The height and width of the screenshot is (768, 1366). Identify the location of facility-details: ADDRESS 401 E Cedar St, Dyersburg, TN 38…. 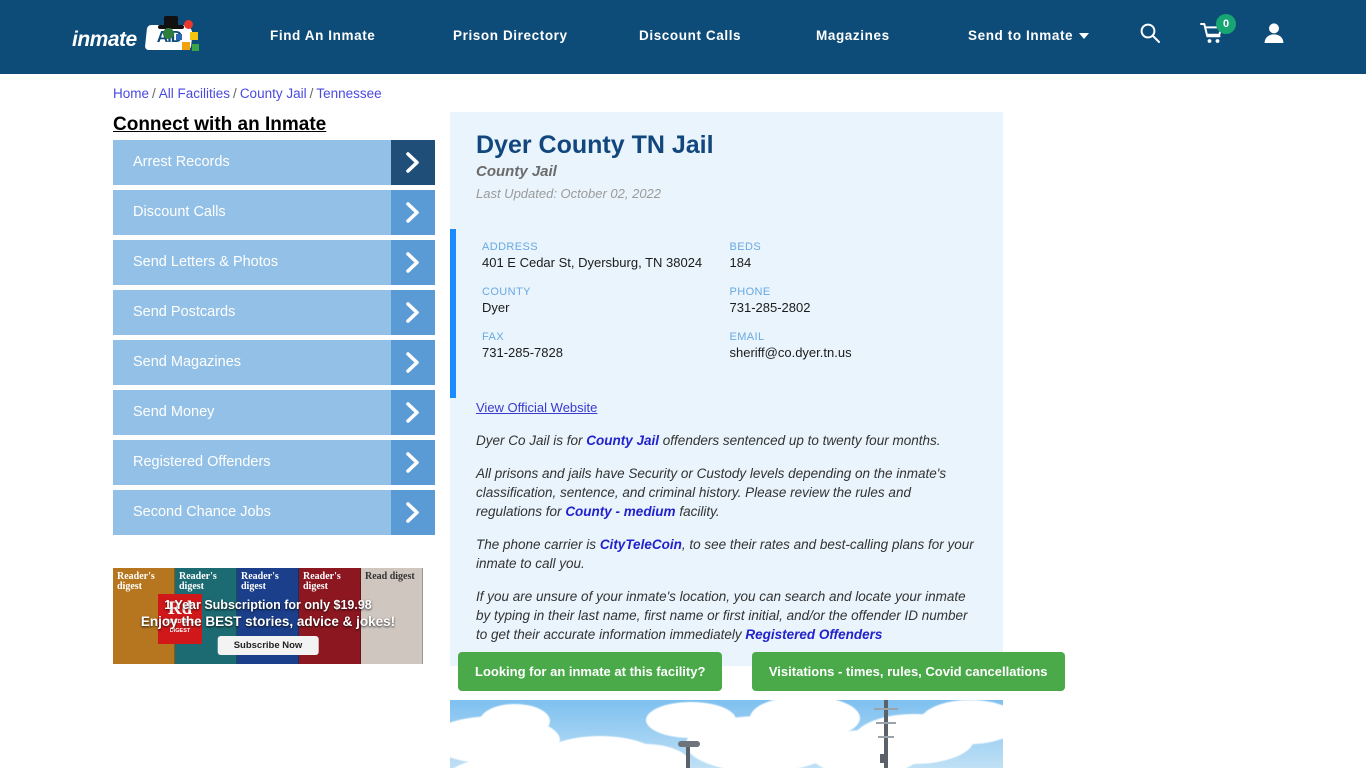
(726, 313).